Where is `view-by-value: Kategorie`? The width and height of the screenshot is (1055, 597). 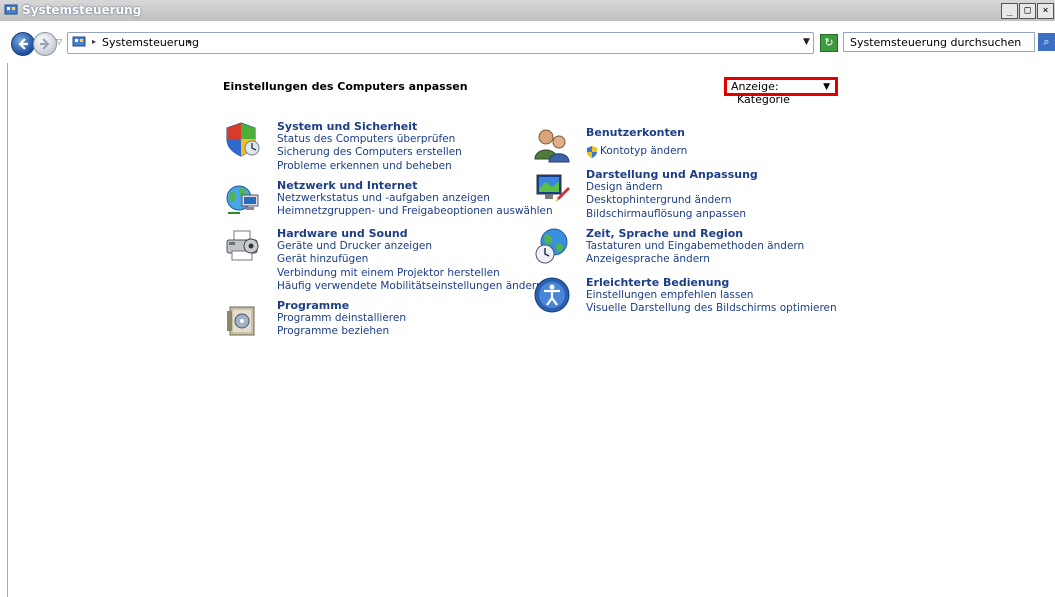
view-by-value: Kategorie is located at coordinates (763, 99).